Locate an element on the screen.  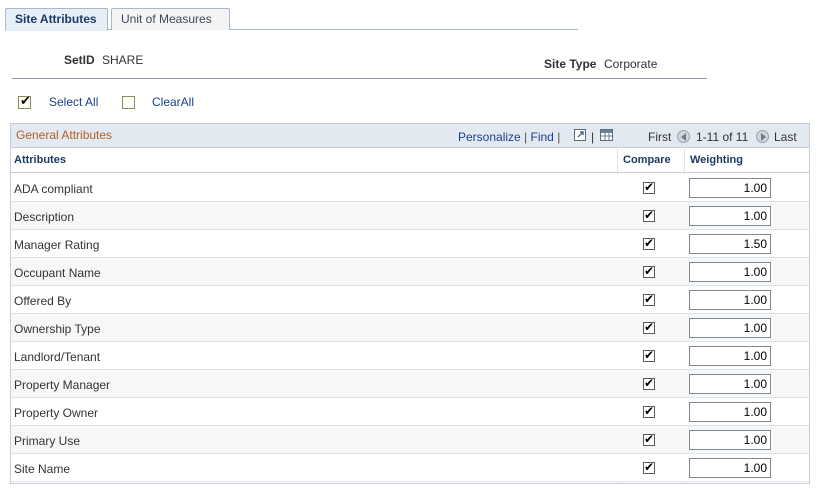
site-type-value: Corporate is located at coordinates (631, 64).